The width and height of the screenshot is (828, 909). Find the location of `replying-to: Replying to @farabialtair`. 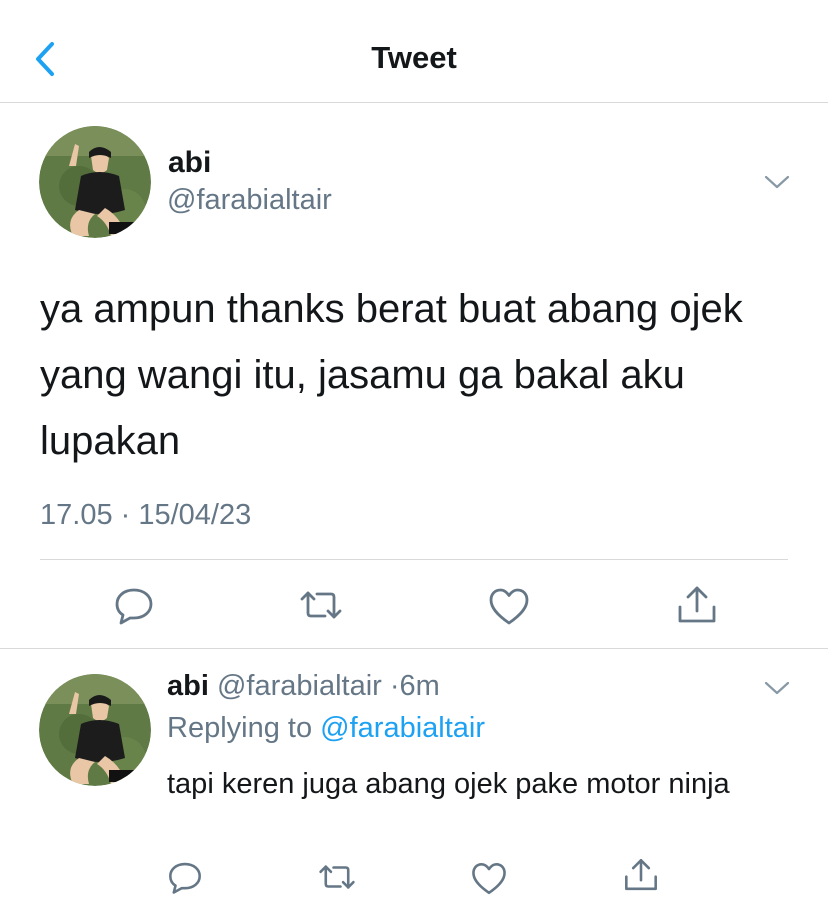

replying-to: Replying to @farabialtair is located at coordinates (326, 728).